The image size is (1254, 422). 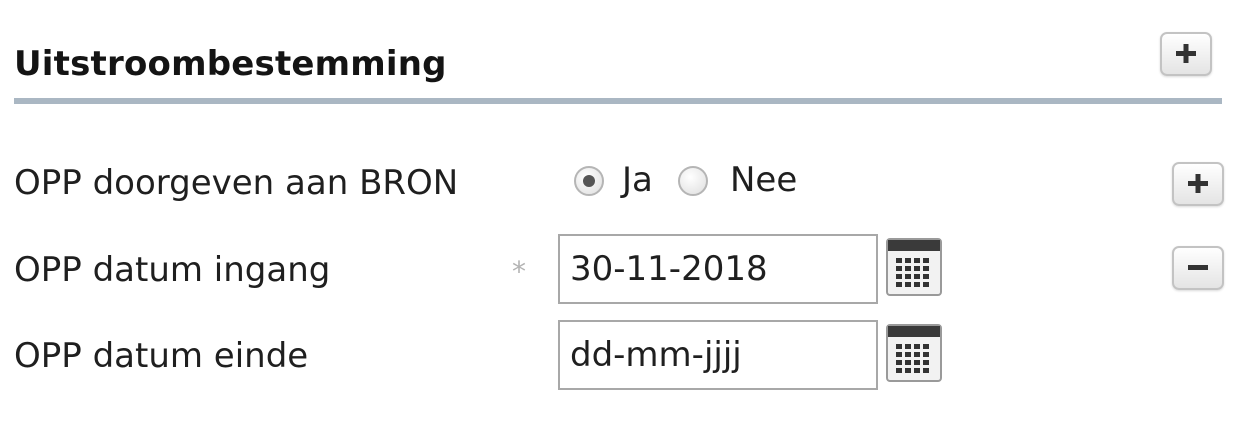 I want to click on opp-datum-ingang-input, so click(x=718, y=269).